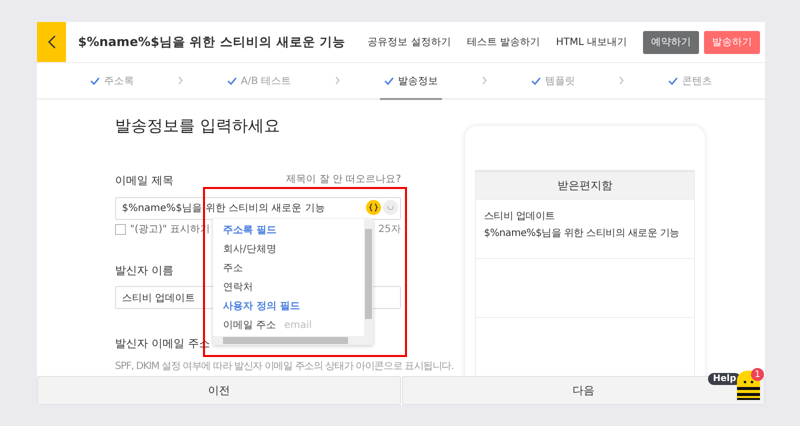 Image resolution: width=800 pixels, height=426 pixels. What do you see at coordinates (249, 250) in the screenshot?
I see `dropdown-item: 회사/단체명` at bounding box center [249, 250].